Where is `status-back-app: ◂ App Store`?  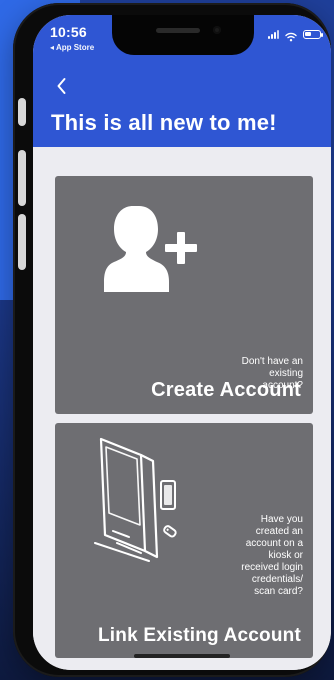 status-back-app: ◂ App Store is located at coordinates (72, 47).